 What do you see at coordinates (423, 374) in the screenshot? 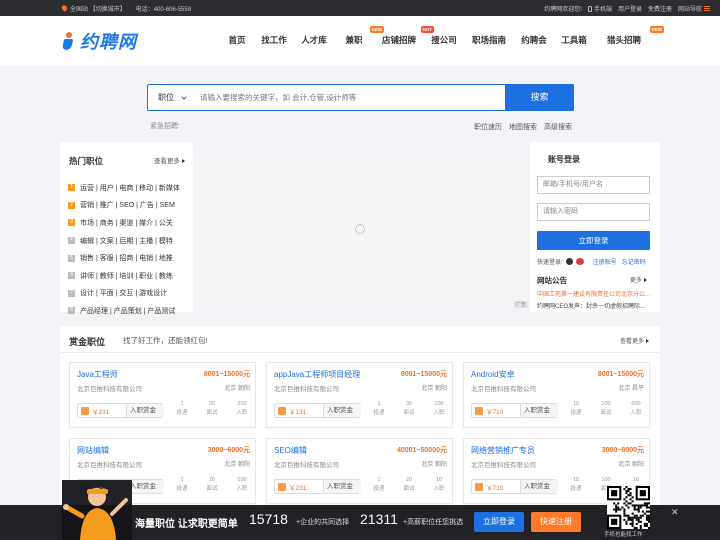
I see `job-salary: 8001~15000元` at bounding box center [423, 374].